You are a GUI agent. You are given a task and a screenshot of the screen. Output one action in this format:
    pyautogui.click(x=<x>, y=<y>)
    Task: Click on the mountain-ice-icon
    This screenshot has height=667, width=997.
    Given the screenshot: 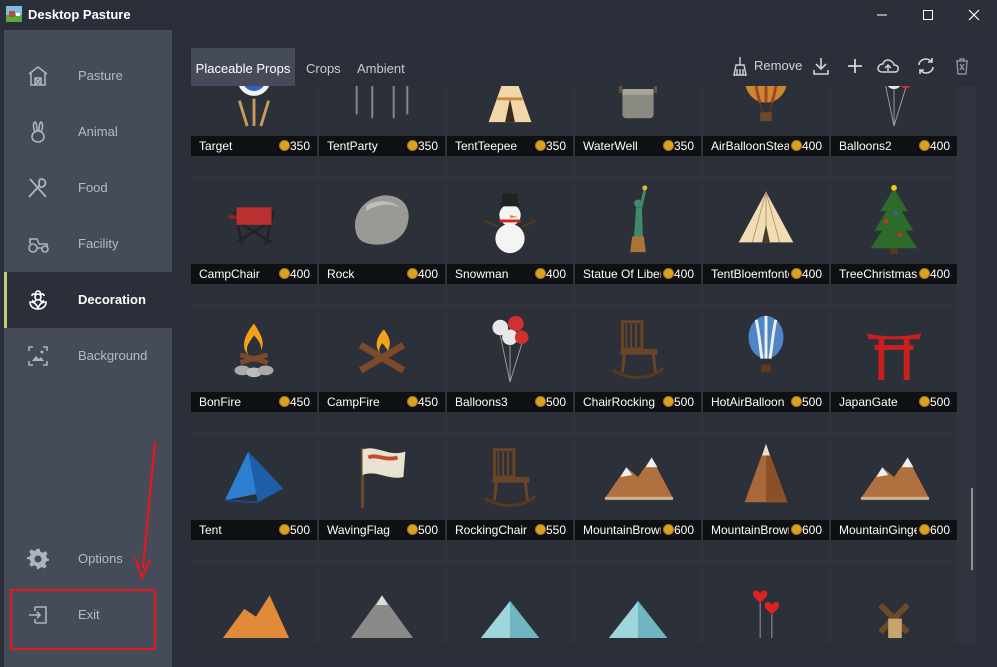 What is the action you would take?
    pyautogui.click(x=638, y=620)
    